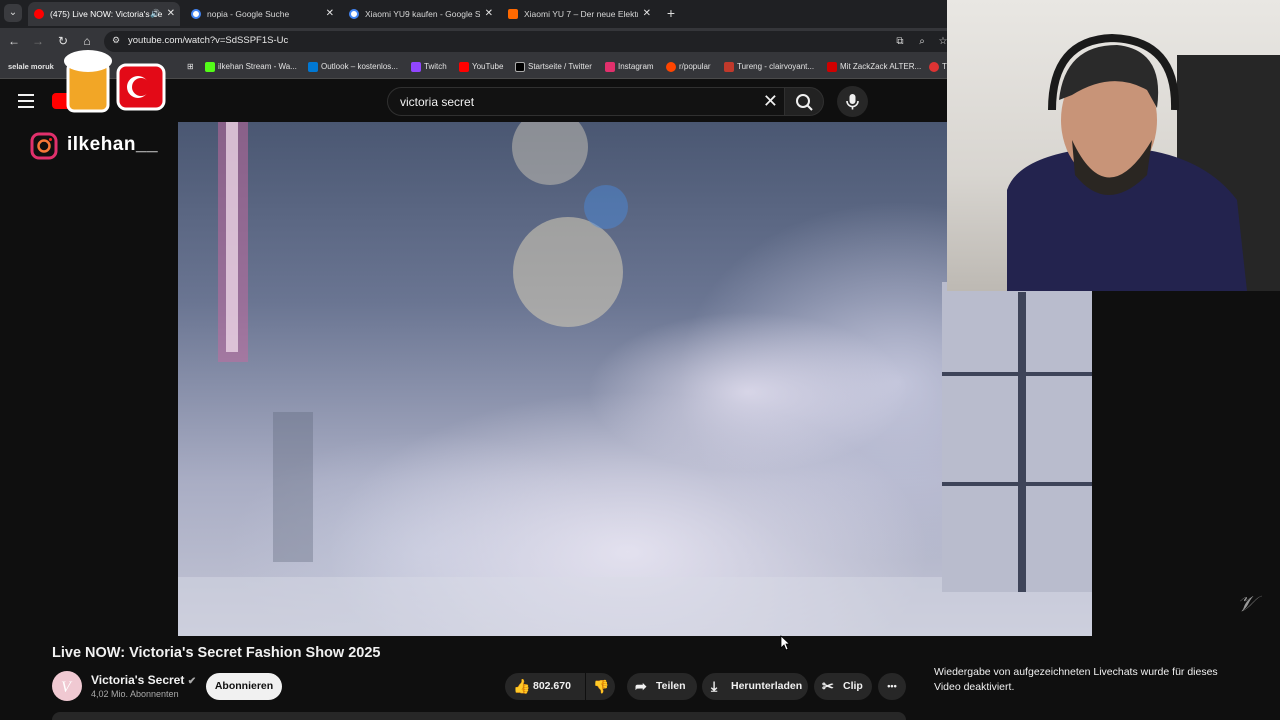 This screenshot has width=1280, height=720. Describe the element at coordinates (39, 14) in the screenshot. I see `youtube-favicon-icon` at that location.